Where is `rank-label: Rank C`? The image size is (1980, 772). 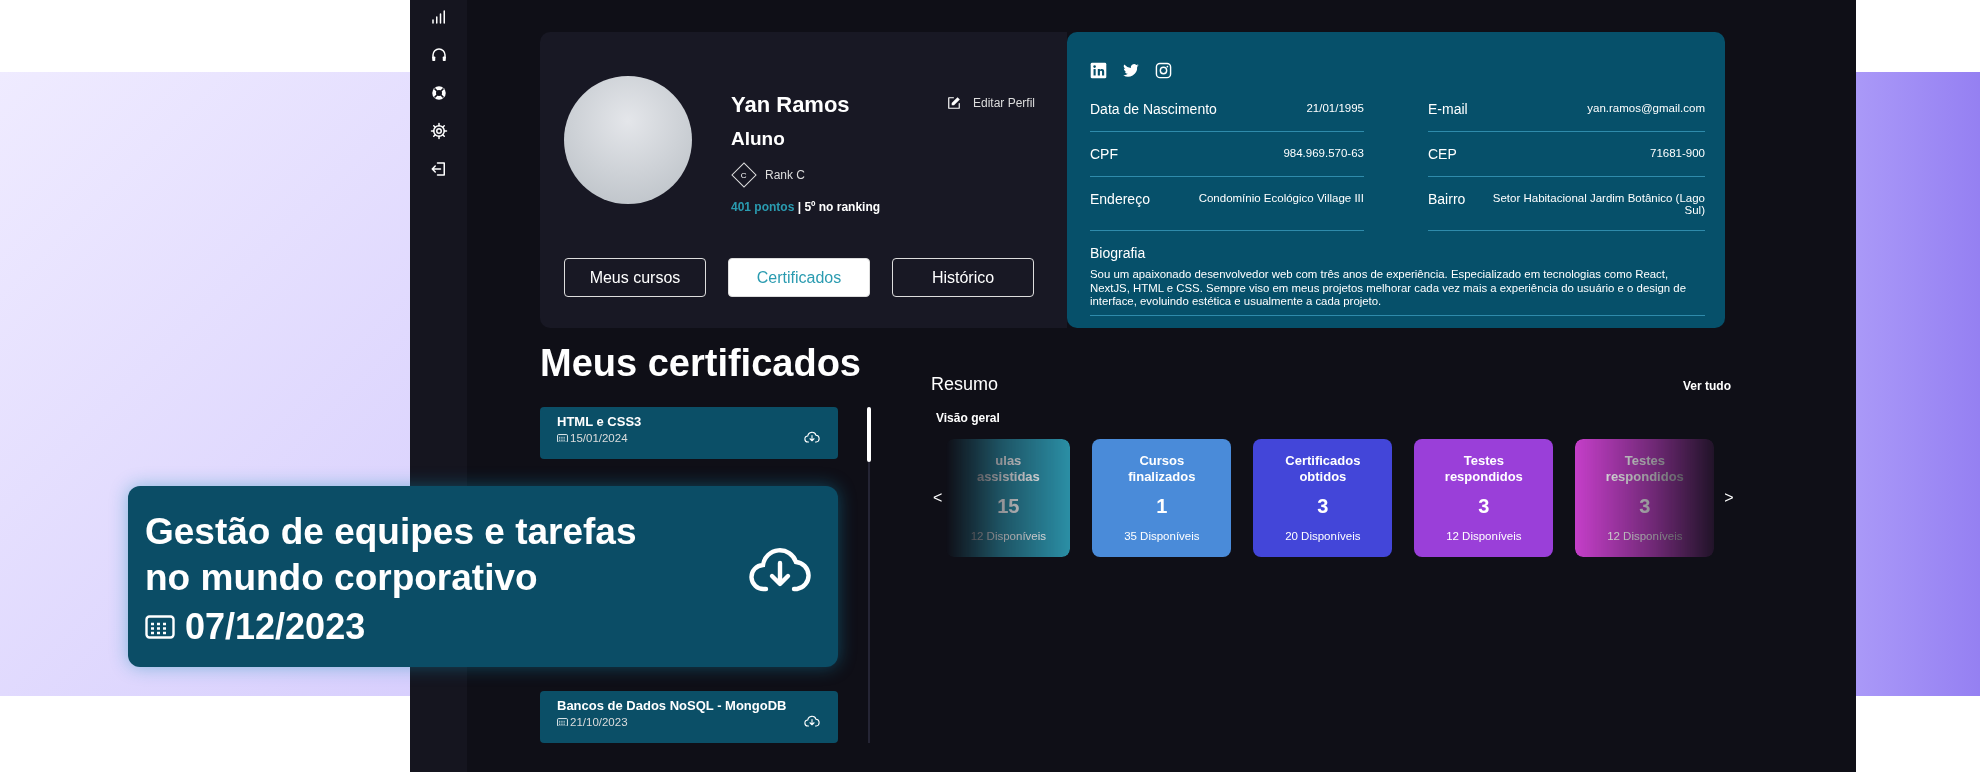
rank-label: Rank C is located at coordinates (785, 175).